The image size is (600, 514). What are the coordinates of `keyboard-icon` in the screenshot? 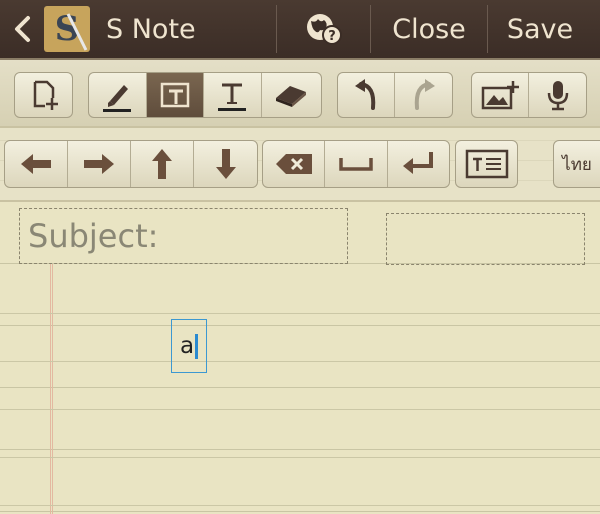 It's located at (486, 164).